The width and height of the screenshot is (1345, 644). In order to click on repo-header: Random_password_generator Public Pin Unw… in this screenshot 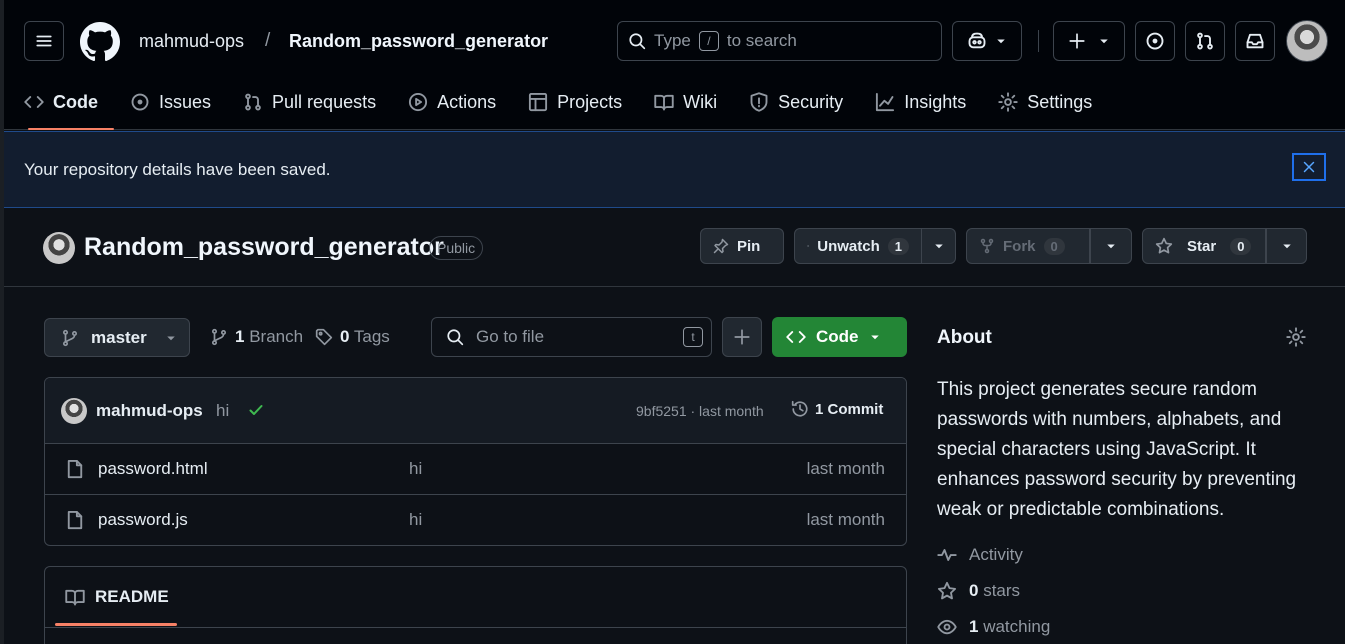, I will do `click(674, 247)`.